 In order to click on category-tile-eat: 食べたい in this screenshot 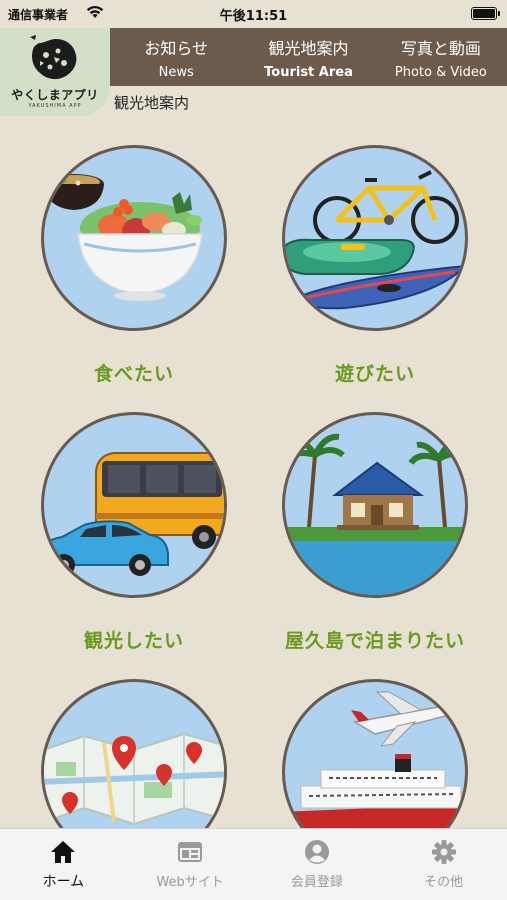, I will do `click(134, 265)`.